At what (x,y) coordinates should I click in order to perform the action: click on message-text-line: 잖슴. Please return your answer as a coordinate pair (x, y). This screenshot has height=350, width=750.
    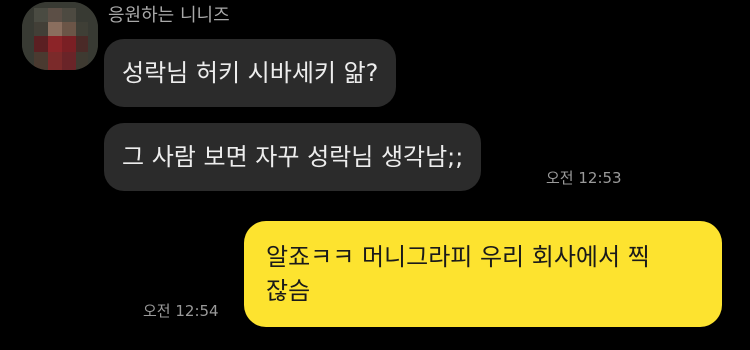
    Looking at the image, I should click on (288, 291).